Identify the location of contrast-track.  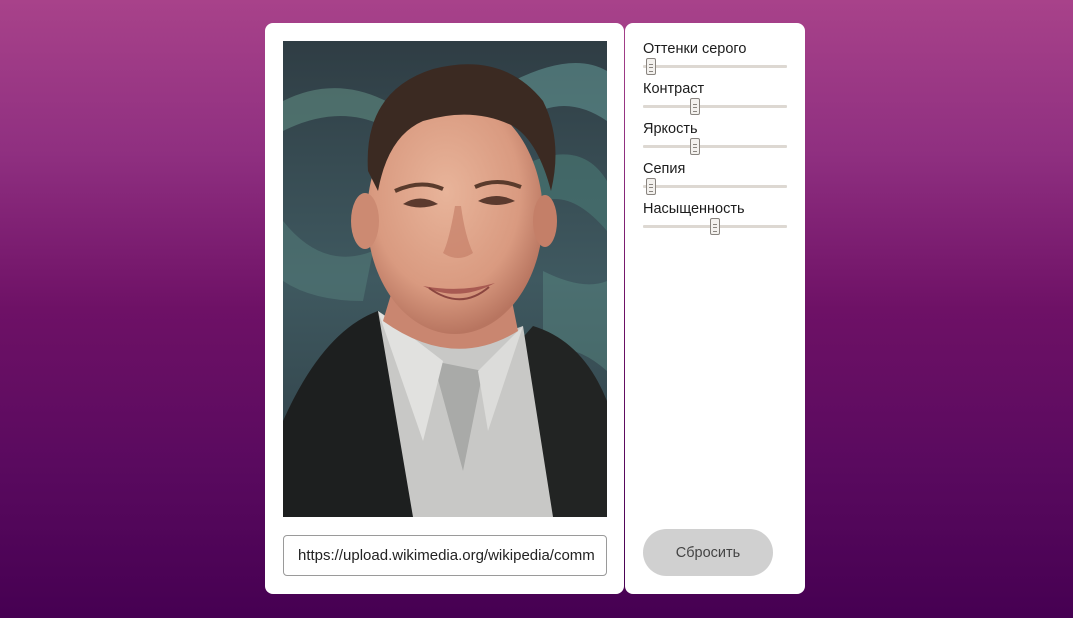
(715, 106).